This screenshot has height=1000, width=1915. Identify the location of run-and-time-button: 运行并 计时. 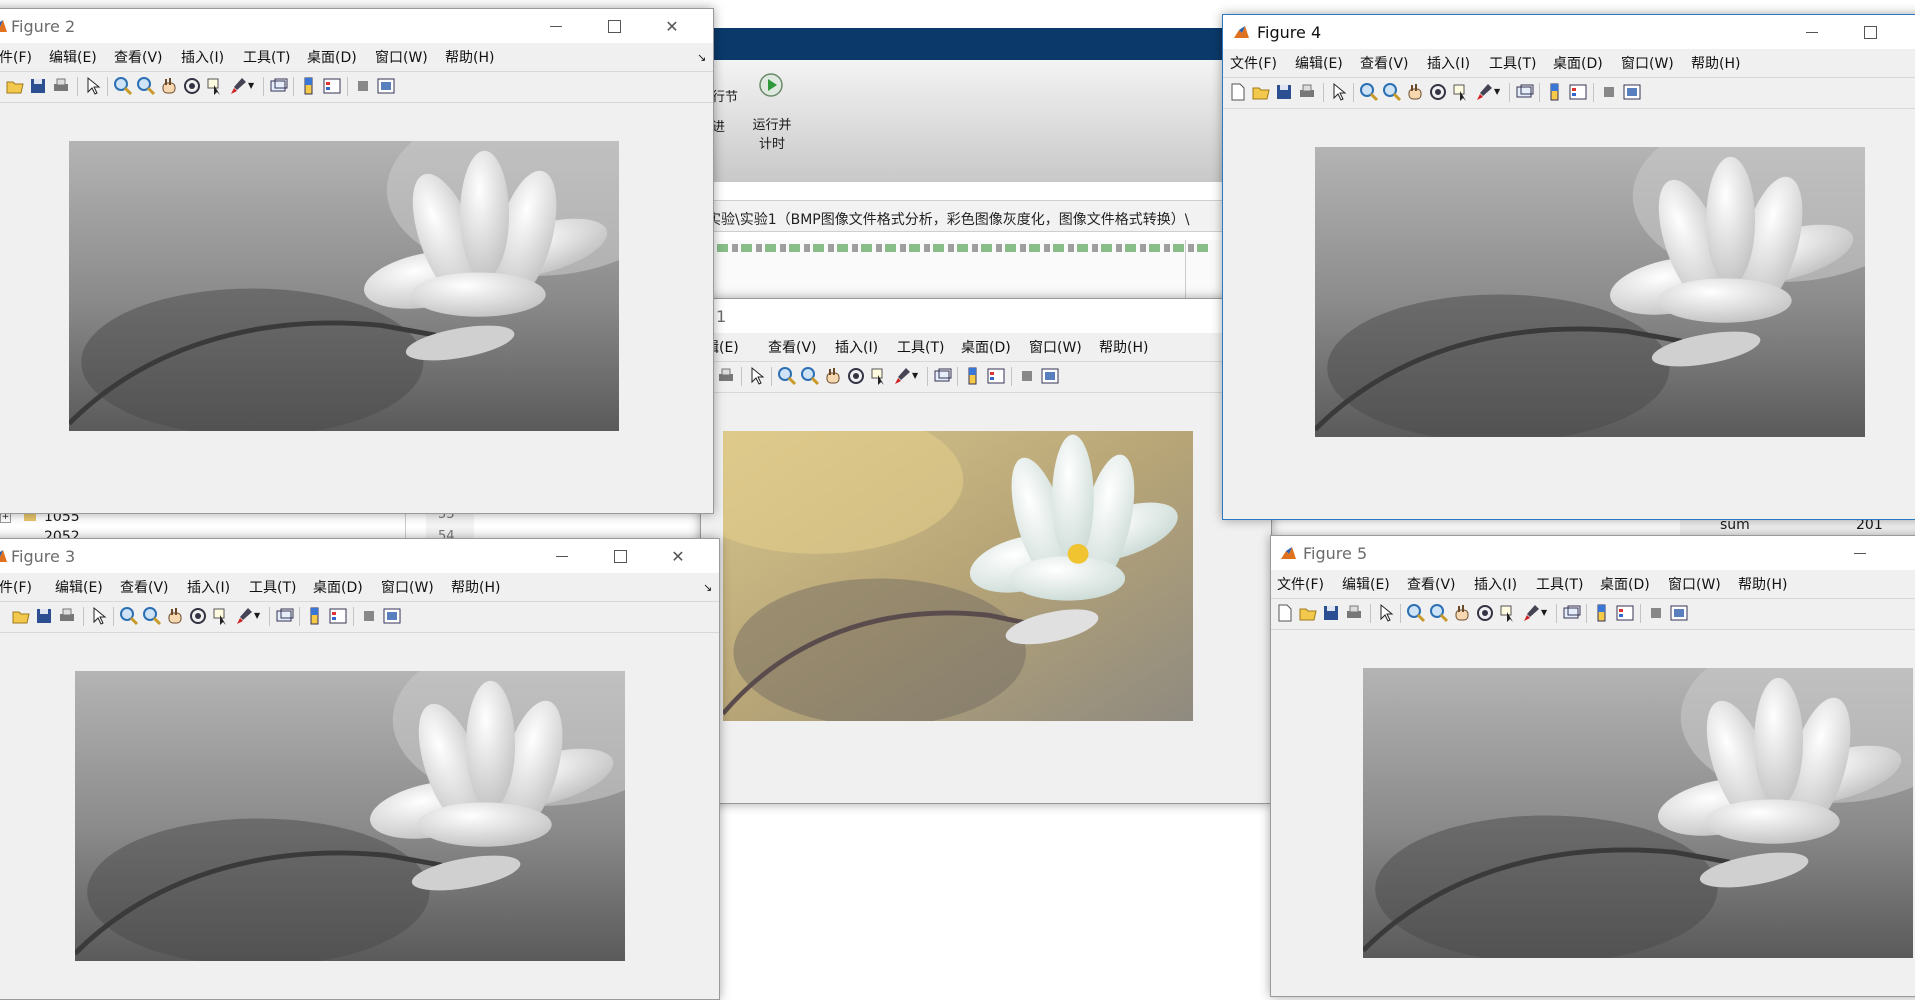
(772, 133).